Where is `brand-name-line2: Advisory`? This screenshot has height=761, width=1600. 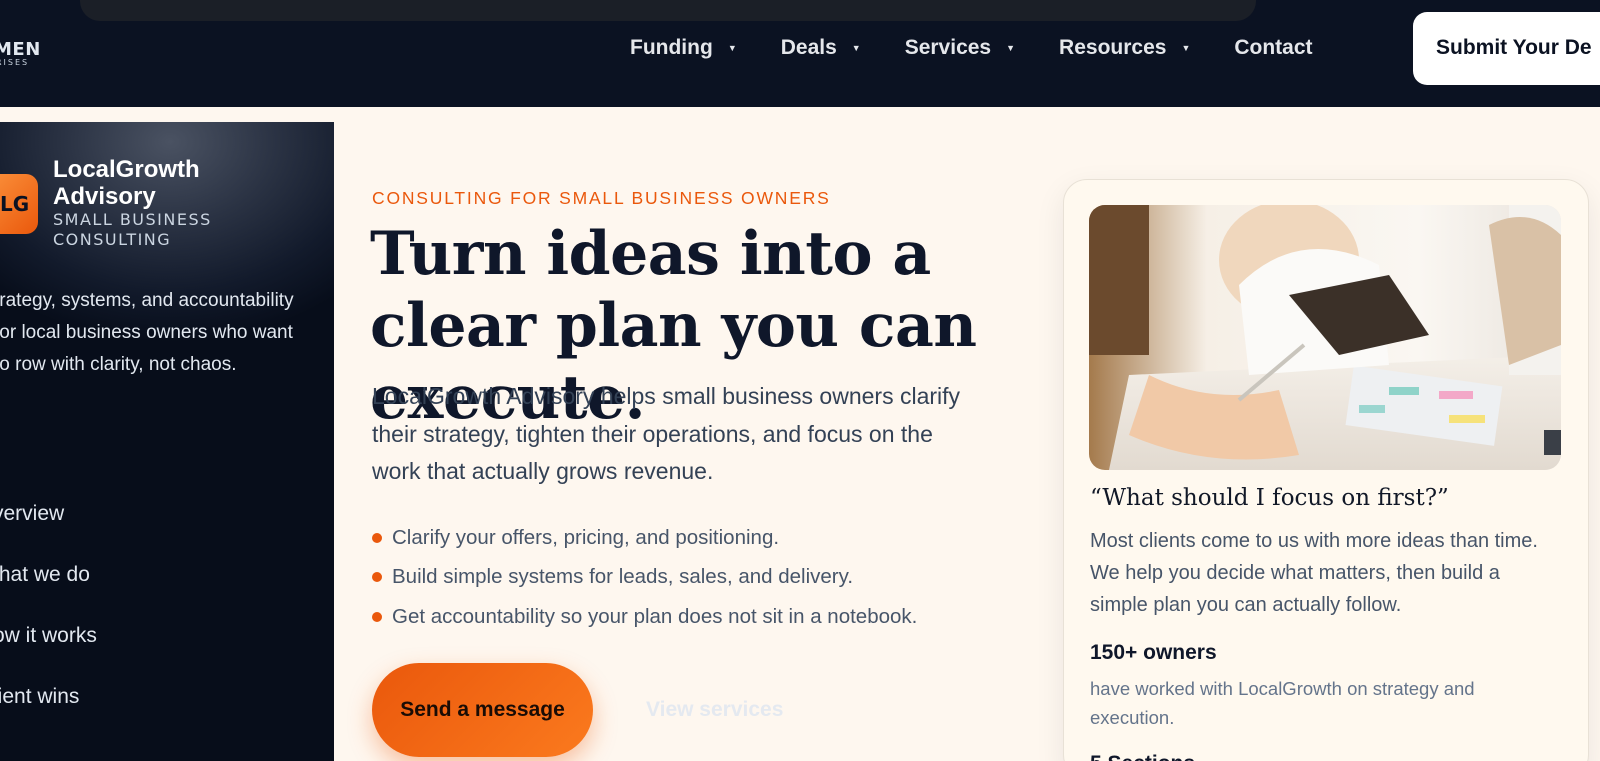 brand-name-line2: Advisory is located at coordinates (104, 196).